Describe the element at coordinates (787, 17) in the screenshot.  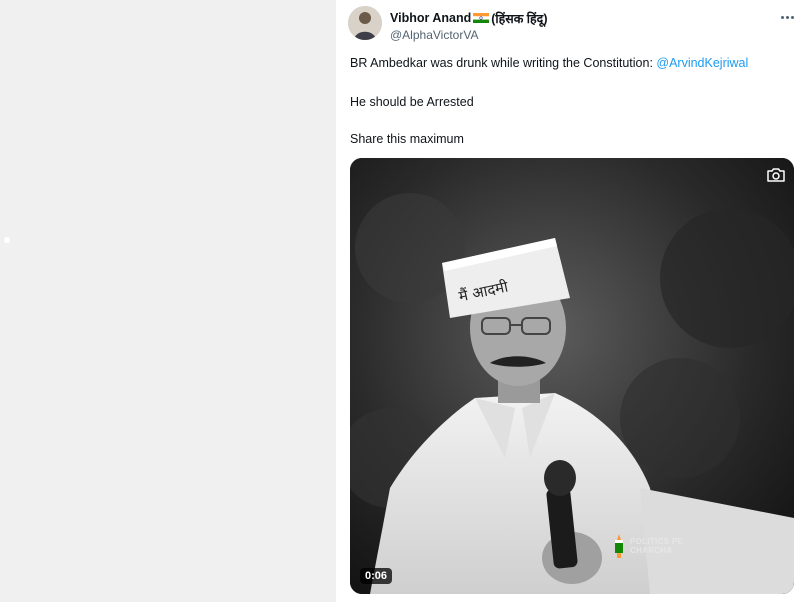
I see `more-horizontal-icon` at that location.